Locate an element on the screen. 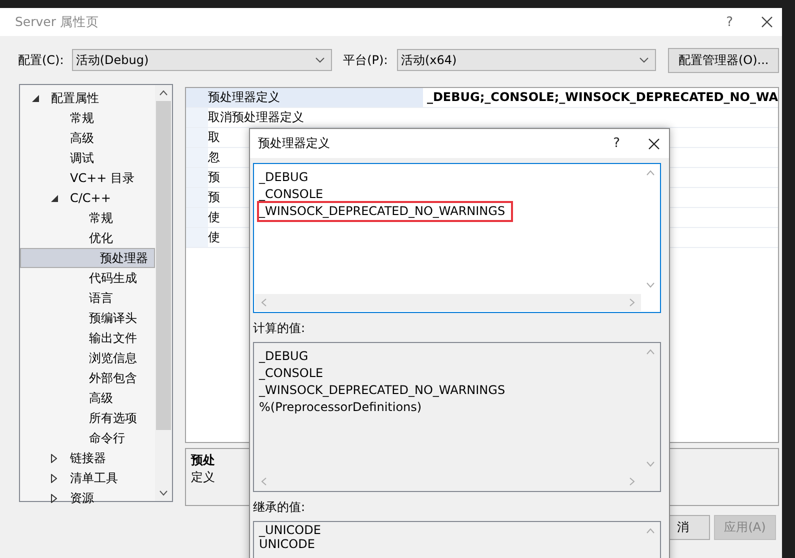  window-title: Server 属性页 is located at coordinates (57, 22).